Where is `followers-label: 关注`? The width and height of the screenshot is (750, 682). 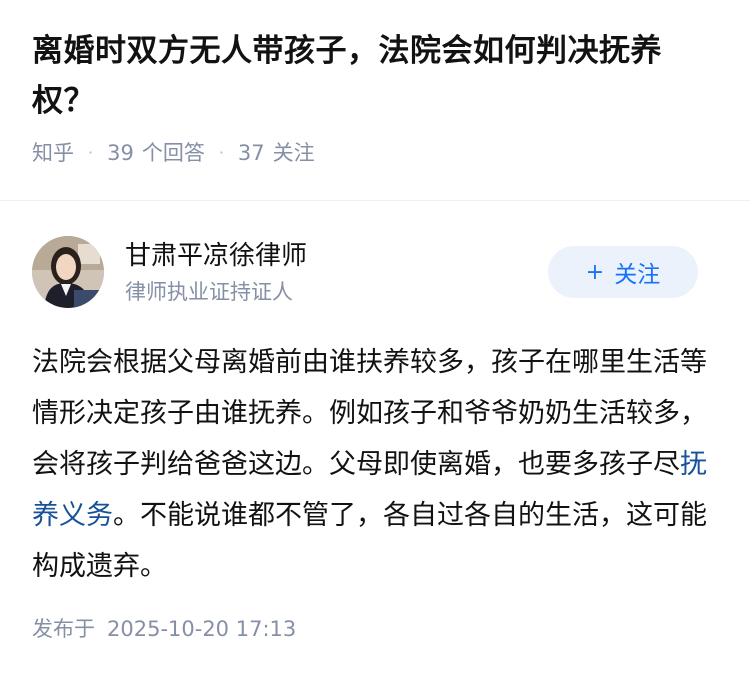
followers-label: 关注 is located at coordinates (293, 153).